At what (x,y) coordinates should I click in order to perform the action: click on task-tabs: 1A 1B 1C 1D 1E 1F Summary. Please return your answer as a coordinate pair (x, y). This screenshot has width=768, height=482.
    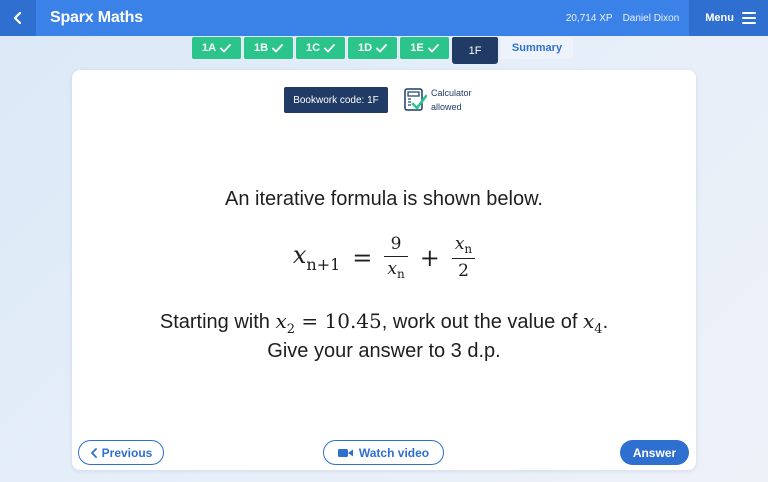
    Looking at the image, I should click on (382, 50).